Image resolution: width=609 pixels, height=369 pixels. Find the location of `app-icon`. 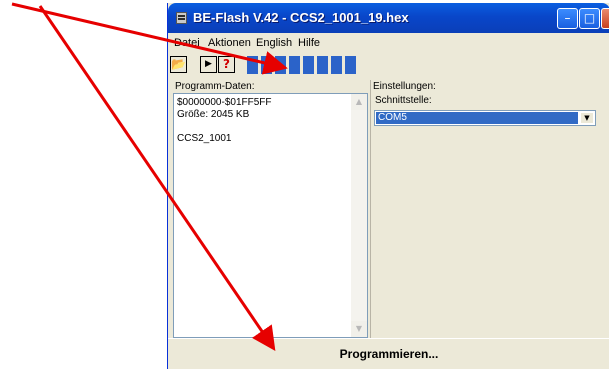

app-icon is located at coordinates (181, 18).